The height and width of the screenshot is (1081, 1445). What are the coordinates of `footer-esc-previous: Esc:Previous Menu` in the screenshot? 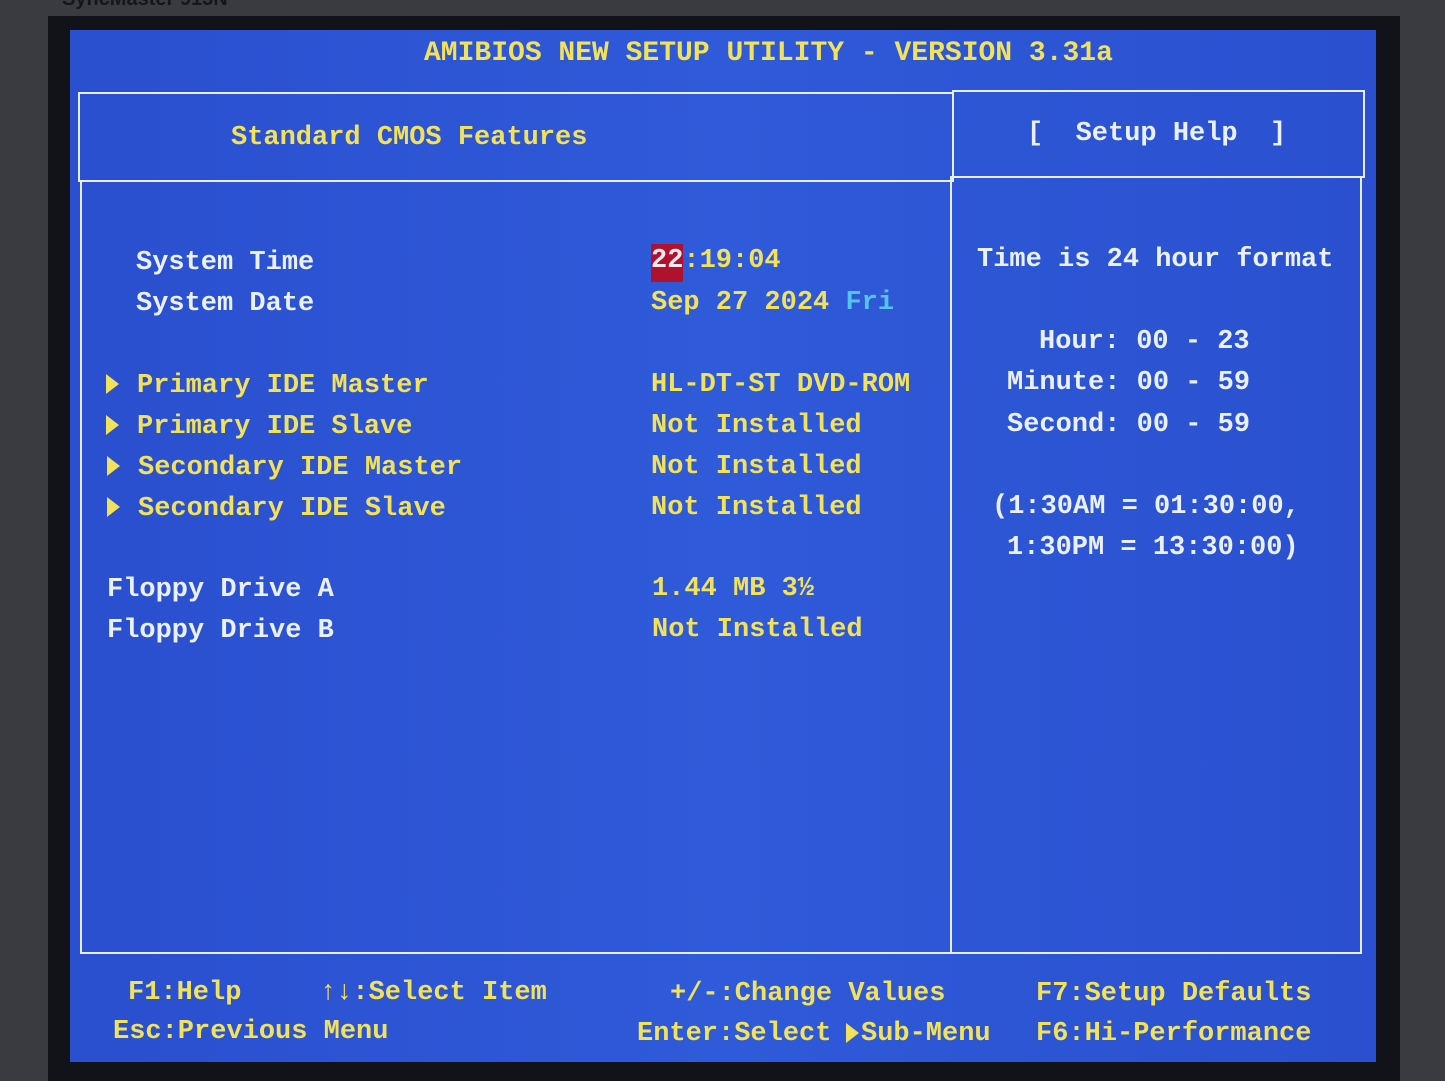 It's located at (251, 1032).